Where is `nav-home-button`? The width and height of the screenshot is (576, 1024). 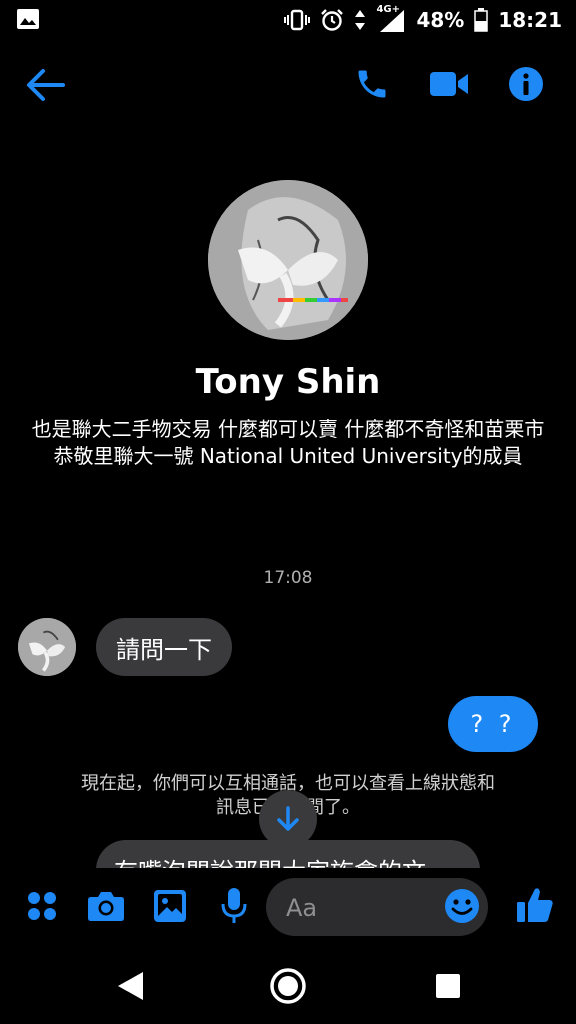 nav-home-button is located at coordinates (288, 986).